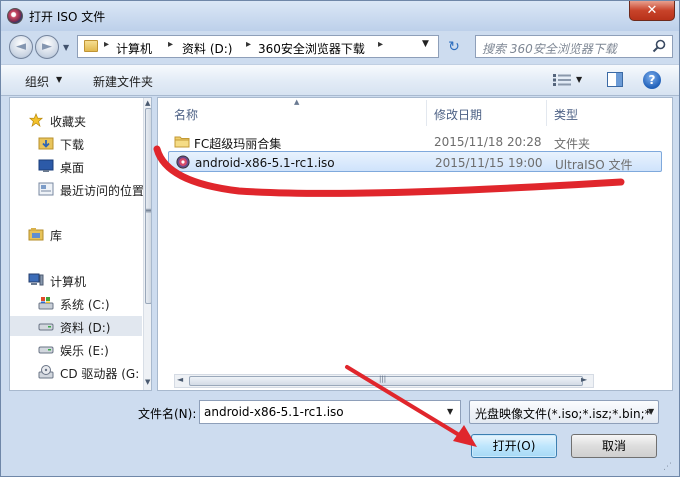 This screenshot has width=680, height=477. I want to click on sidebar-favorites: 收藏夹, so click(76, 120).